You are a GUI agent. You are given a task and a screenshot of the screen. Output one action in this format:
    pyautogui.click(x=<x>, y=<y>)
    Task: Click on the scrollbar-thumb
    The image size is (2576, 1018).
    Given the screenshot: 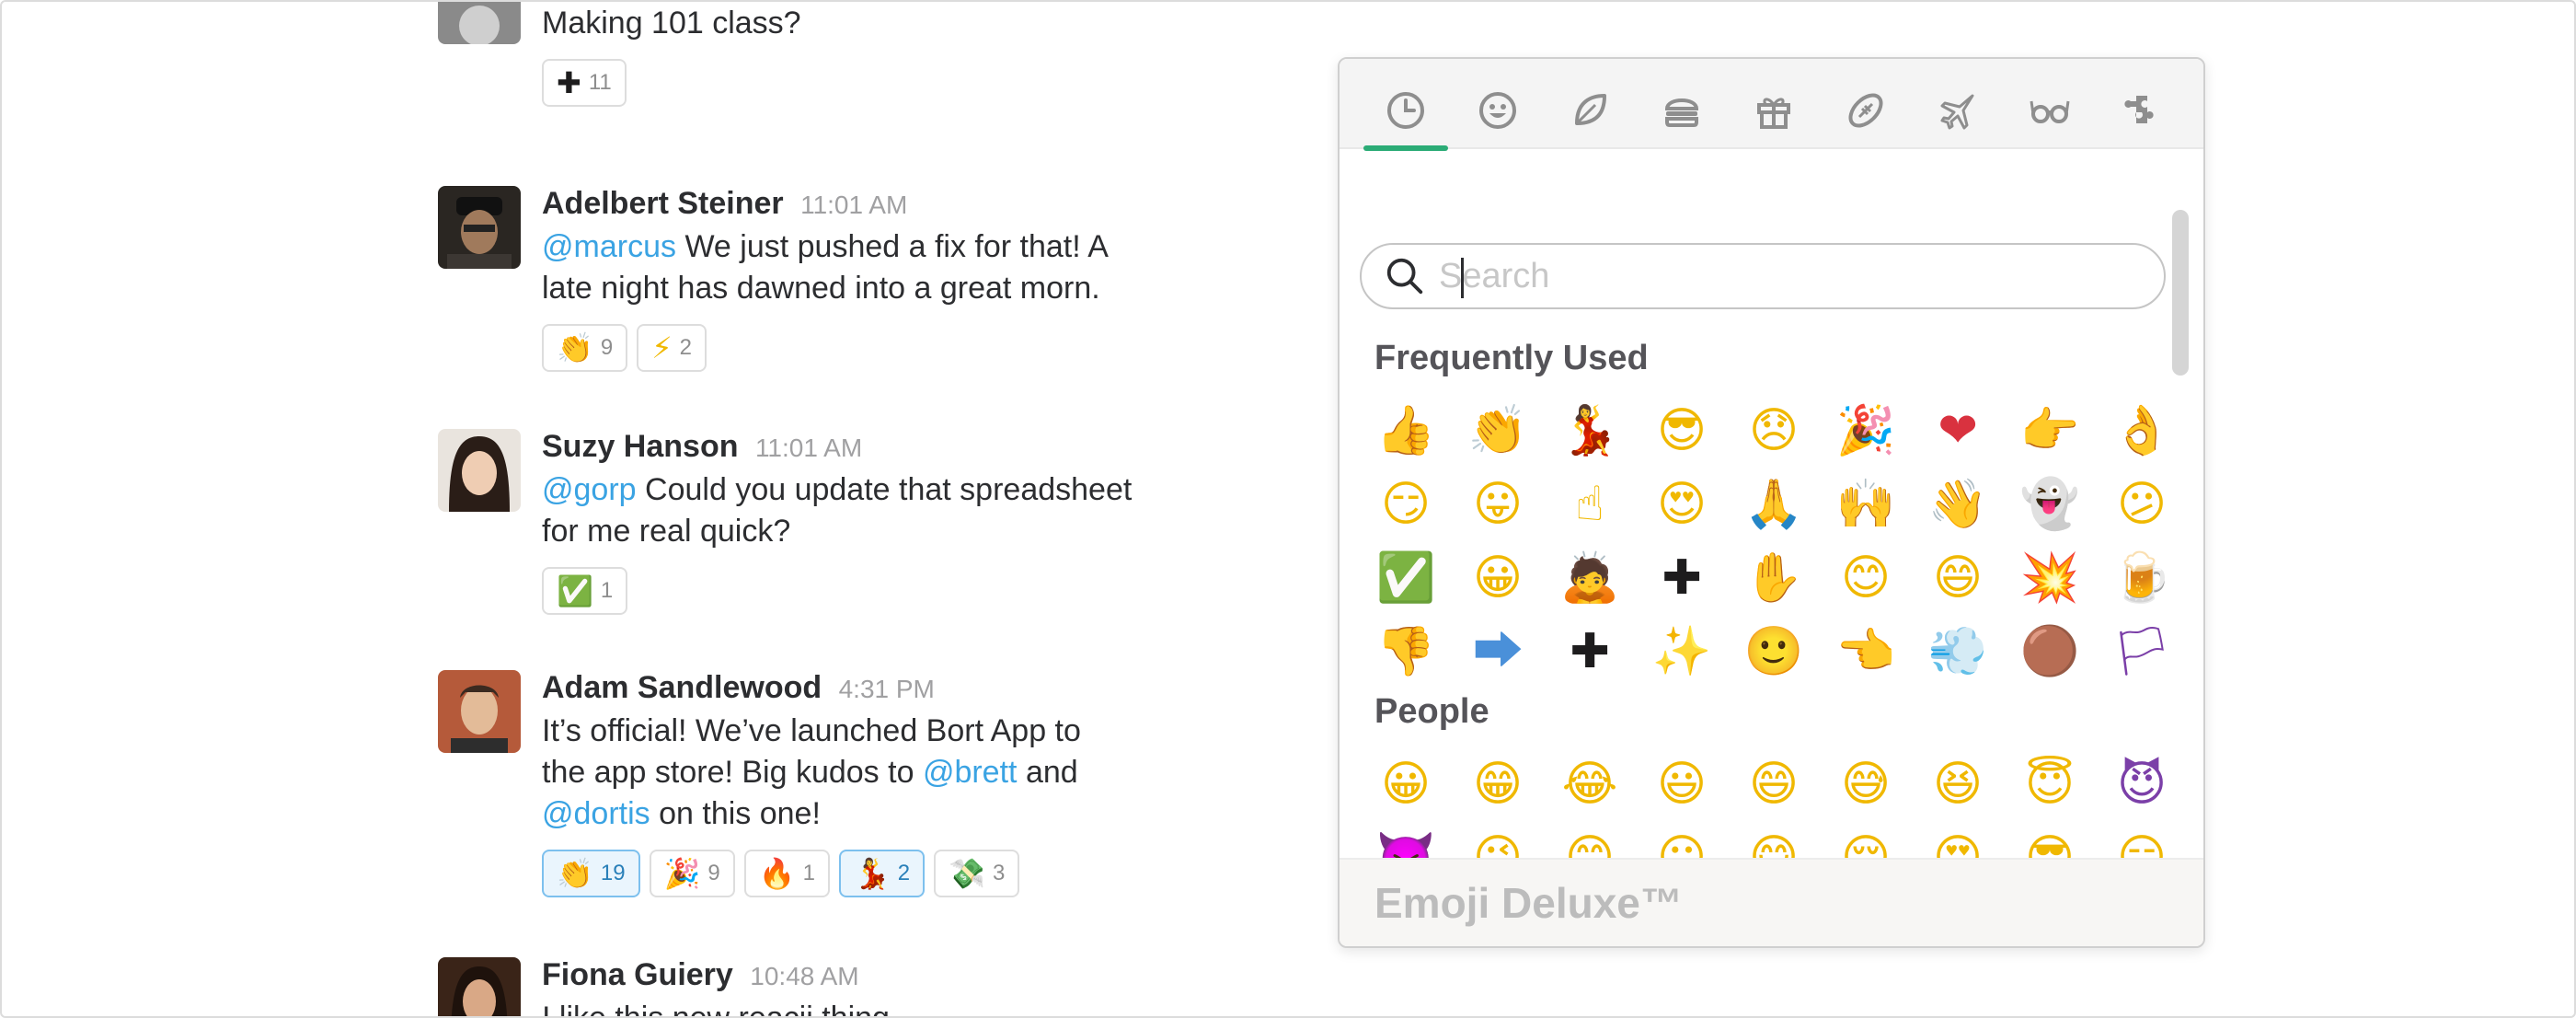 What is the action you would take?
    pyautogui.click(x=2180, y=293)
    